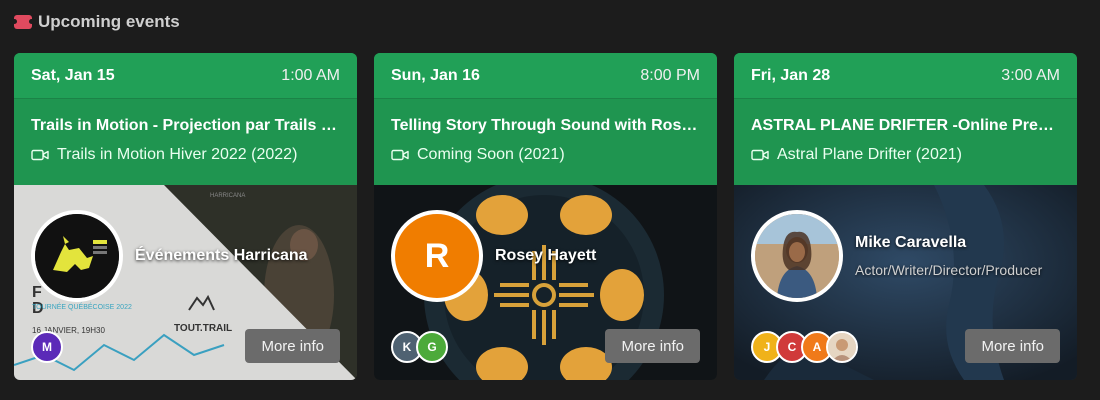  I want to click on event-time: 8:00 PM, so click(670, 75).